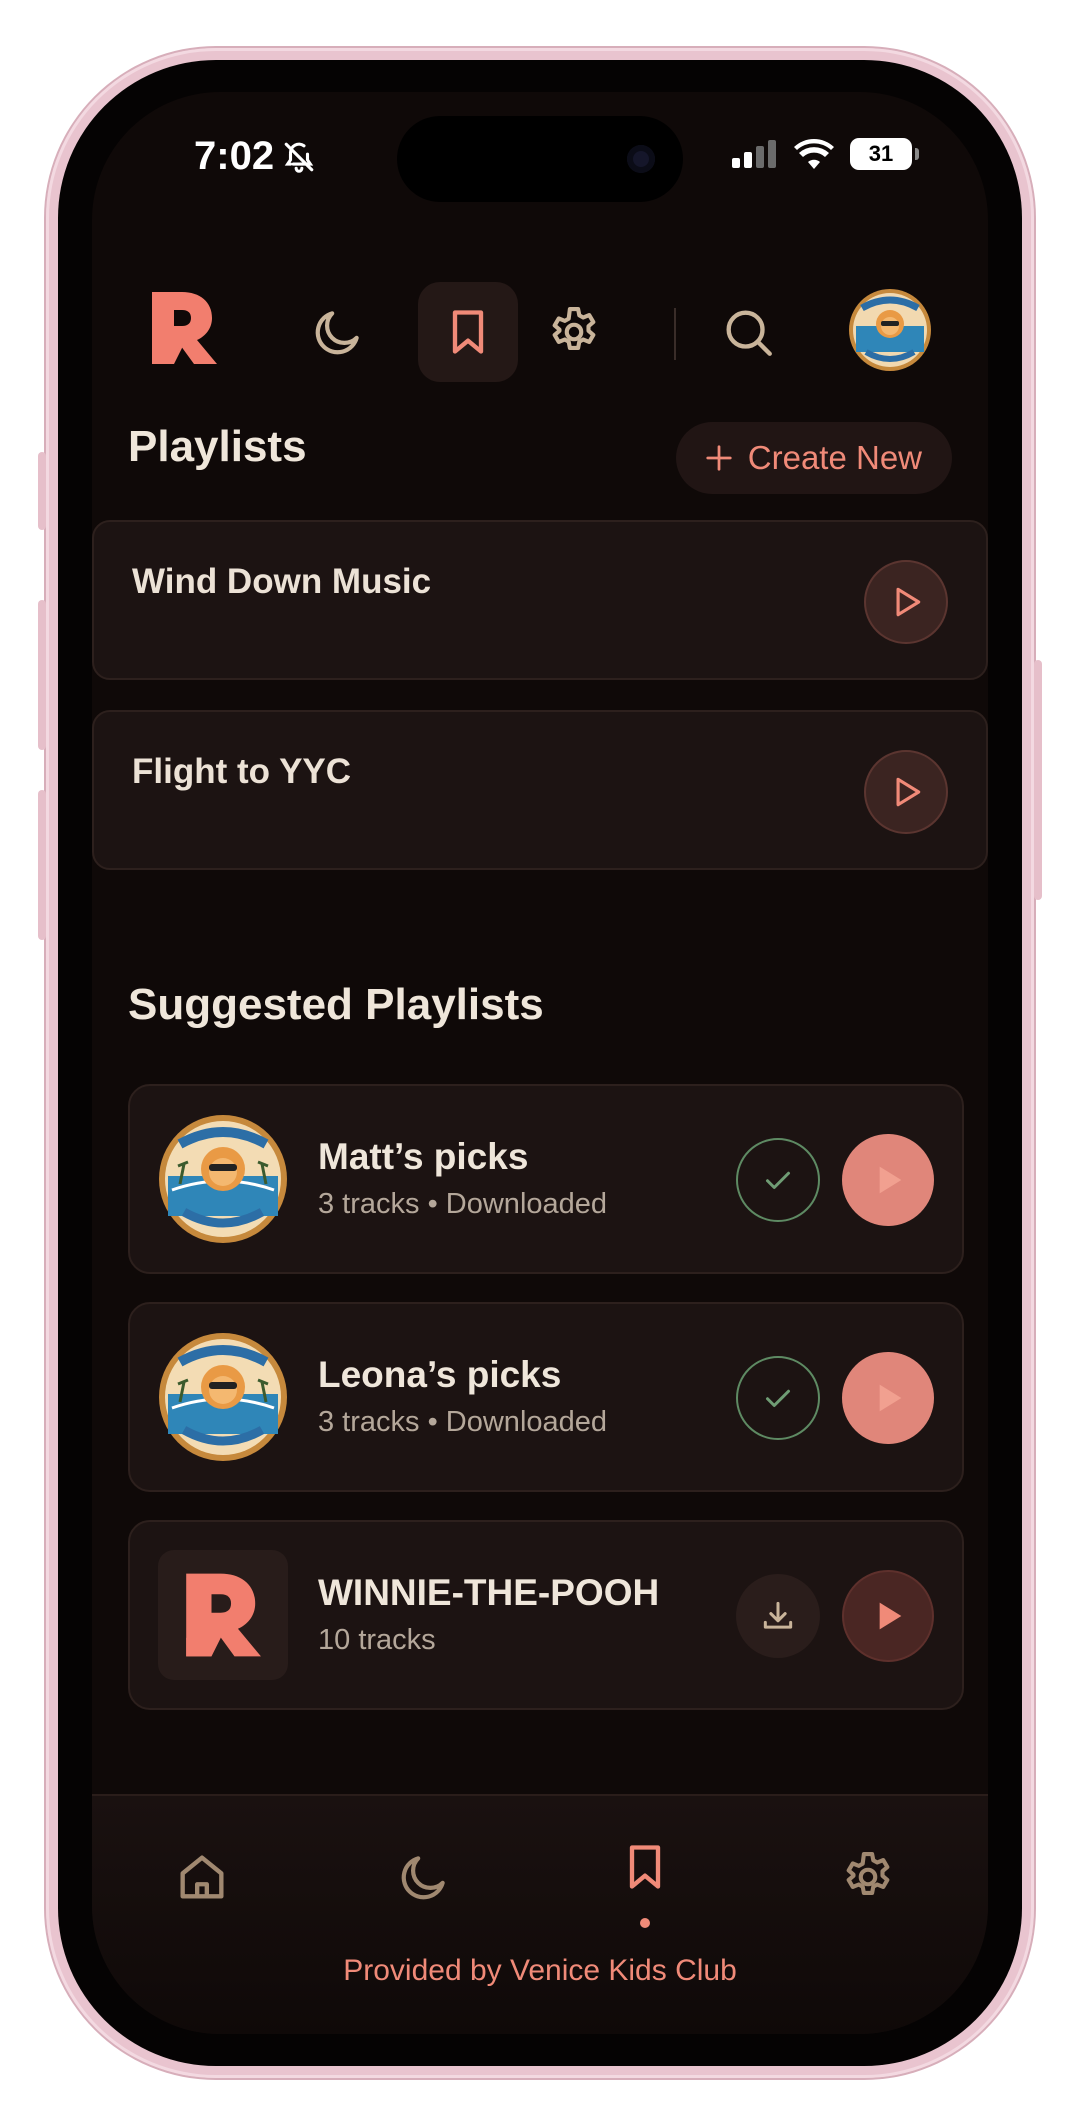 This screenshot has width=1080, height=2128. What do you see at coordinates (1038, 780) in the screenshot?
I see `phone-power-button` at bounding box center [1038, 780].